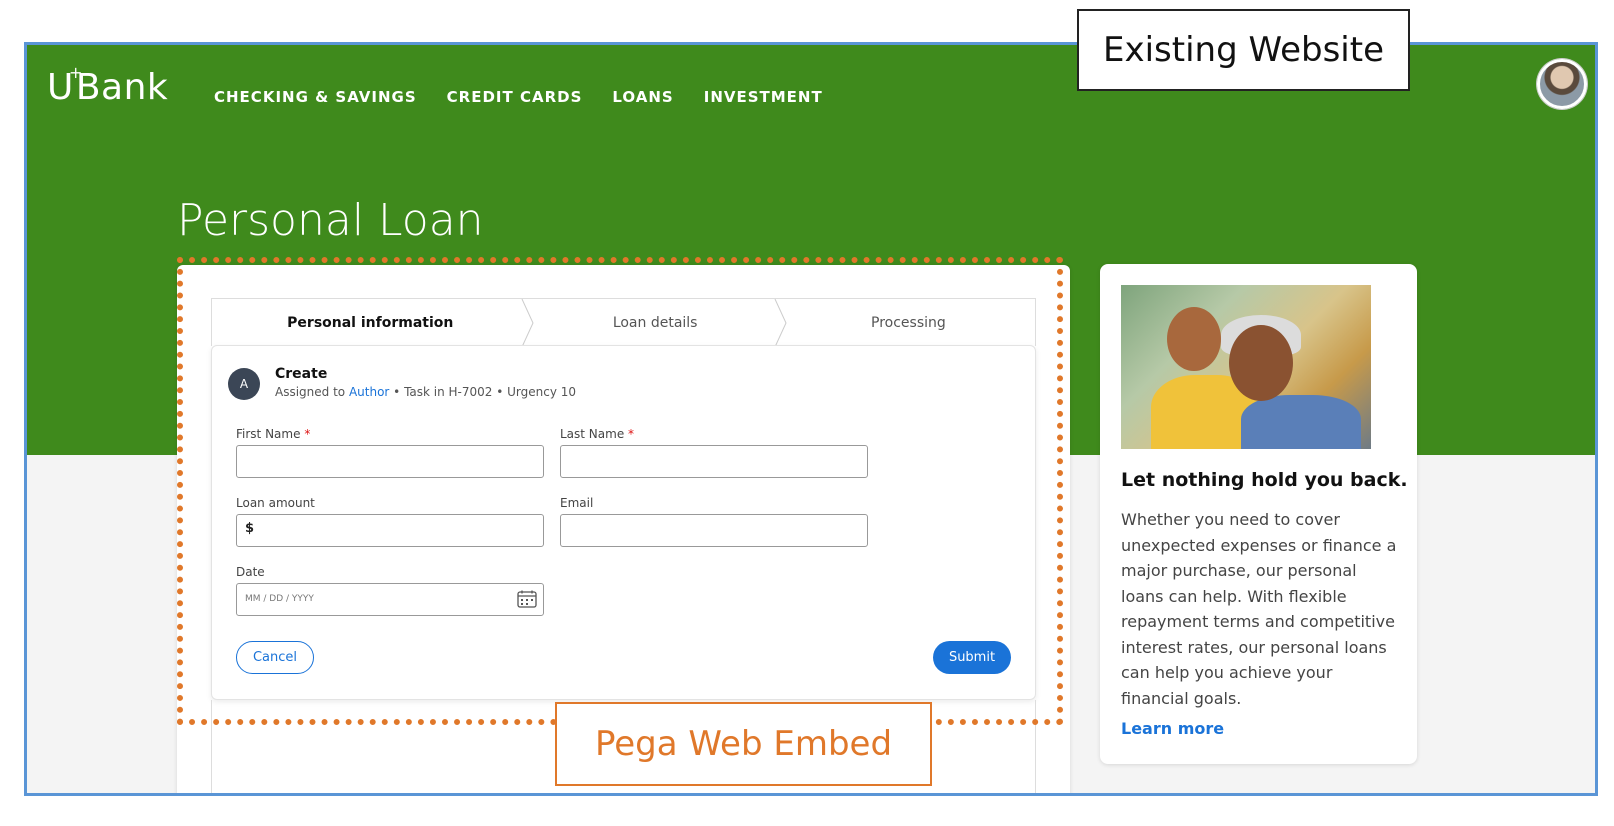  I want to click on last-name-label-text: Last Name, so click(592, 434).